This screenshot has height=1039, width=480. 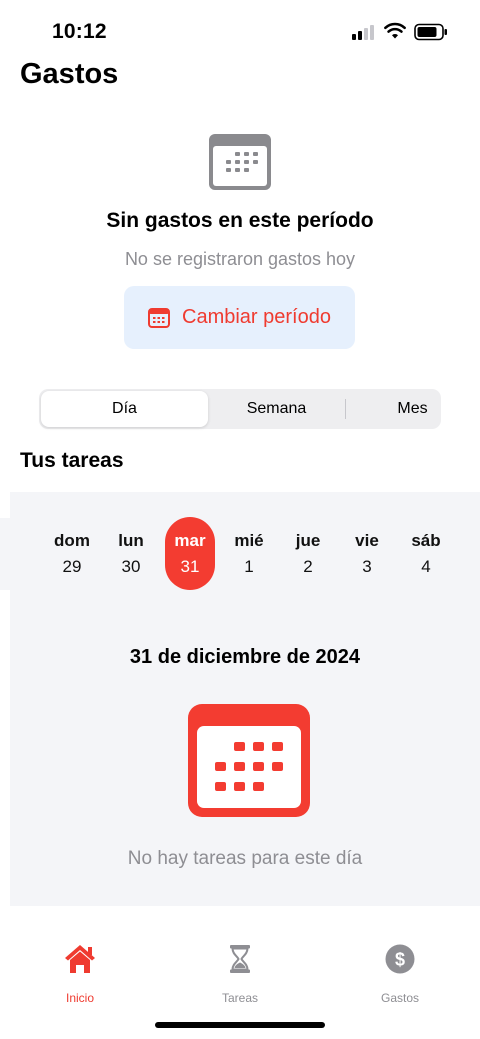 What do you see at coordinates (245, 858) in the screenshot?
I see `no-tasks-message: No hay tareas para este día` at bounding box center [245, 858].